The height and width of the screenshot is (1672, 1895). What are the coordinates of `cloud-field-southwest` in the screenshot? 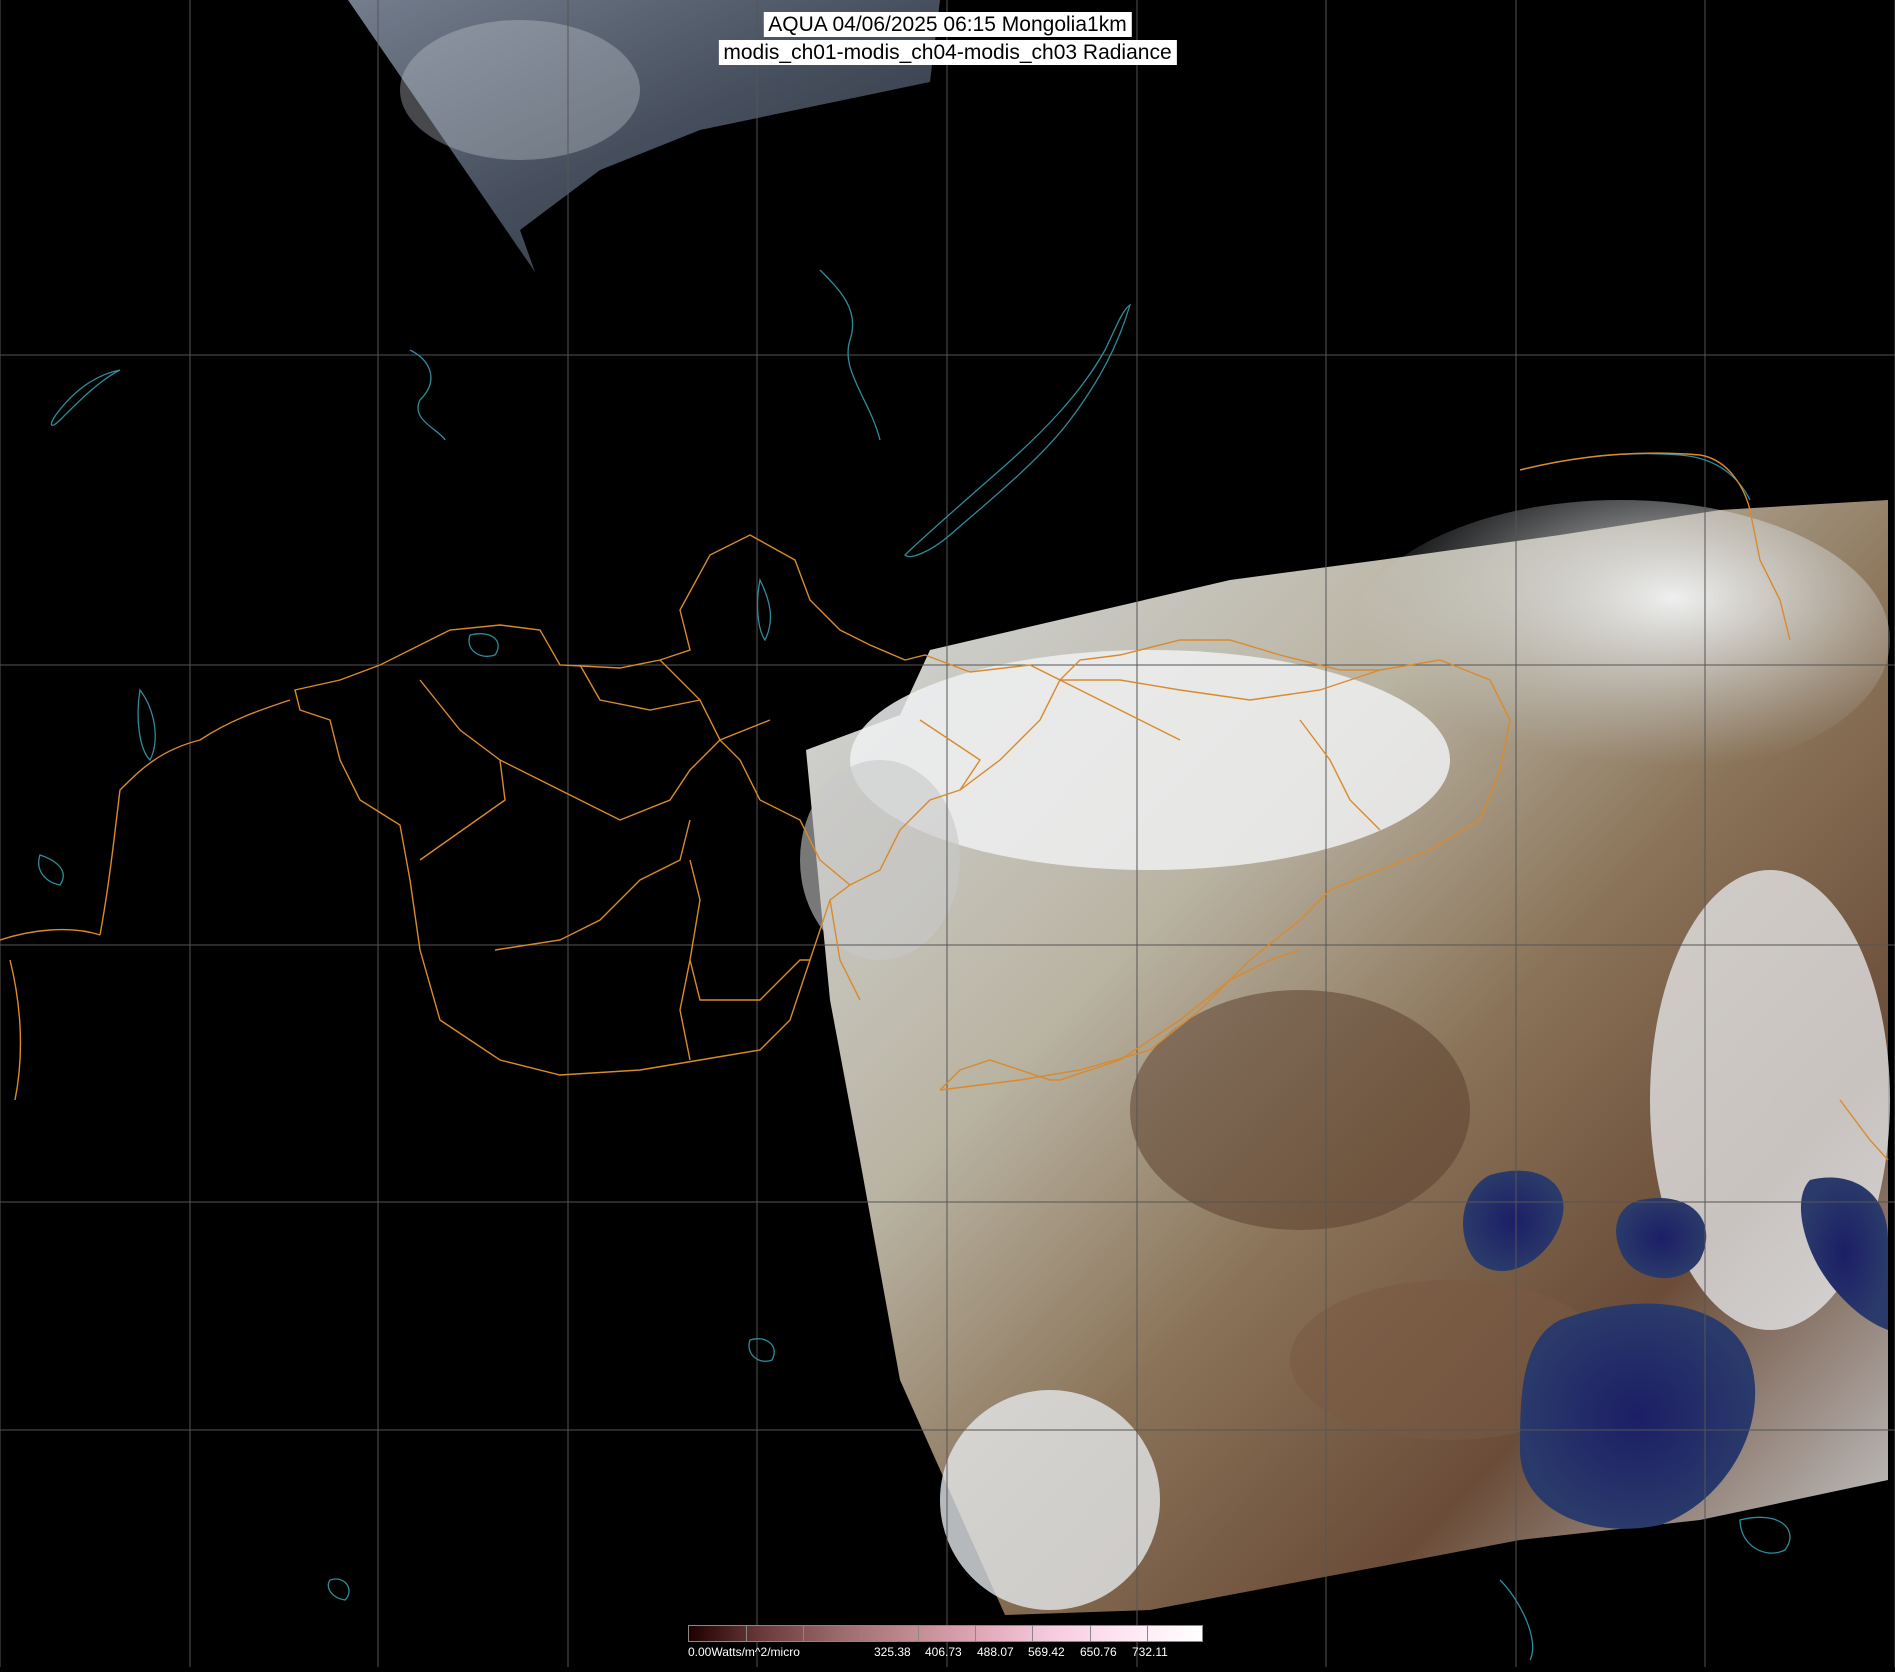 It's located at (1050, 1500).